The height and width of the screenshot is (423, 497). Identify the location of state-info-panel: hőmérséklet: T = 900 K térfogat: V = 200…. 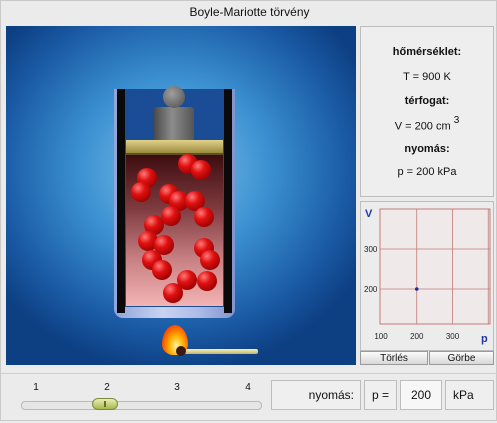
(427, 111).